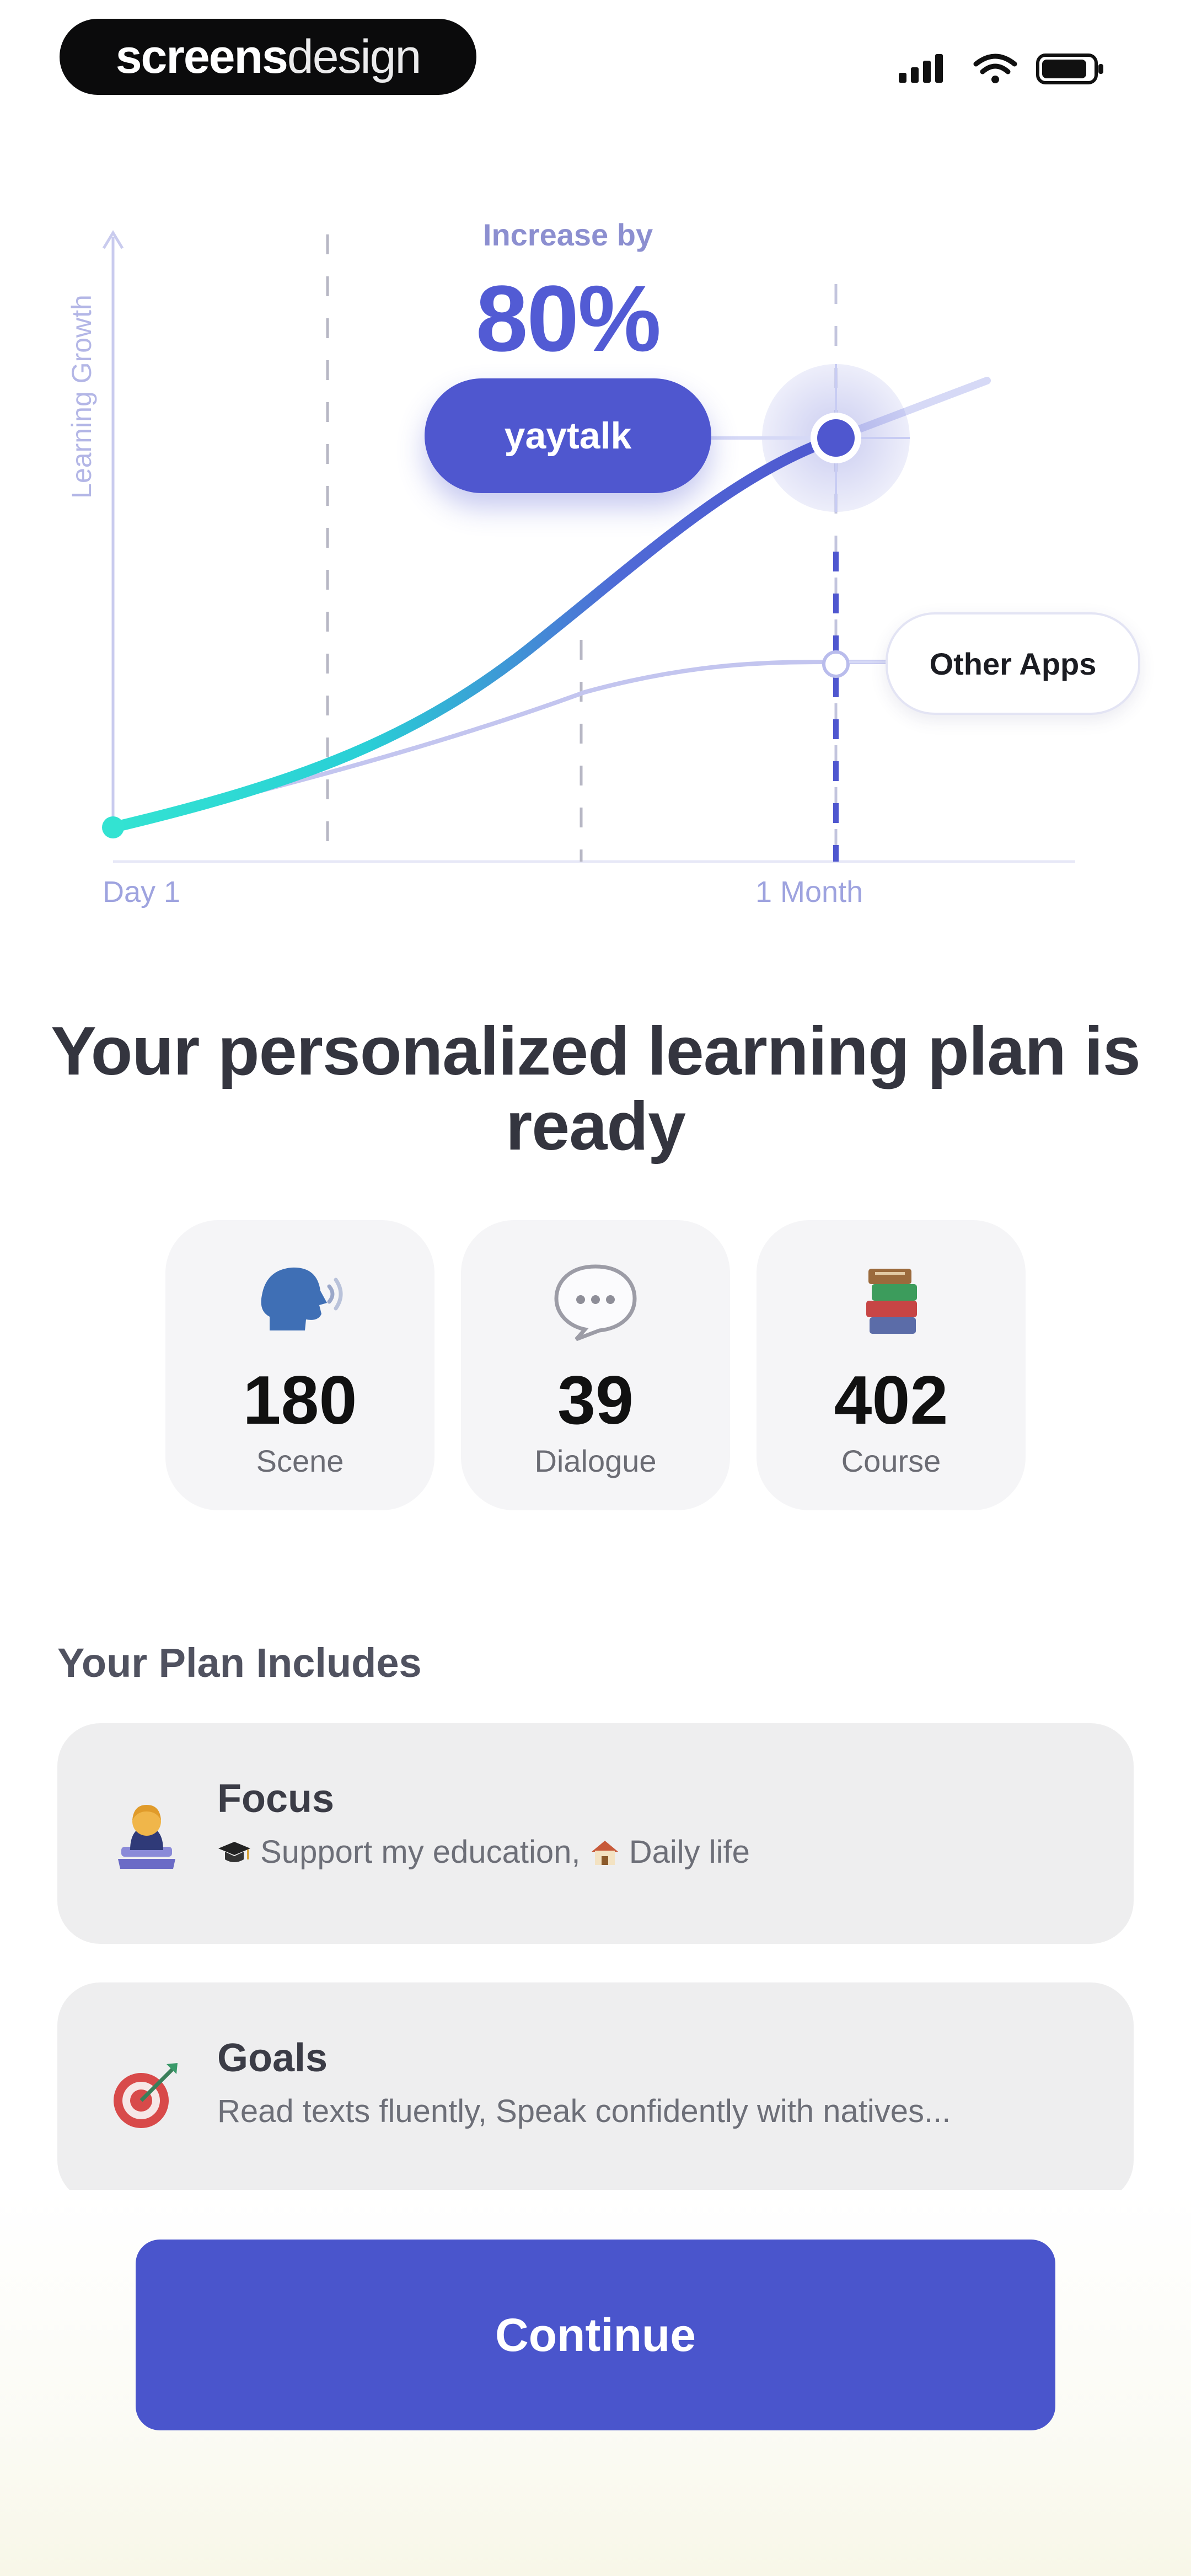 The height and width of the screenshot is (2576, 1191). Describe the element at coordinates (234, 1852) in the screenshot. I see `graduation-cap-icon` at that location.